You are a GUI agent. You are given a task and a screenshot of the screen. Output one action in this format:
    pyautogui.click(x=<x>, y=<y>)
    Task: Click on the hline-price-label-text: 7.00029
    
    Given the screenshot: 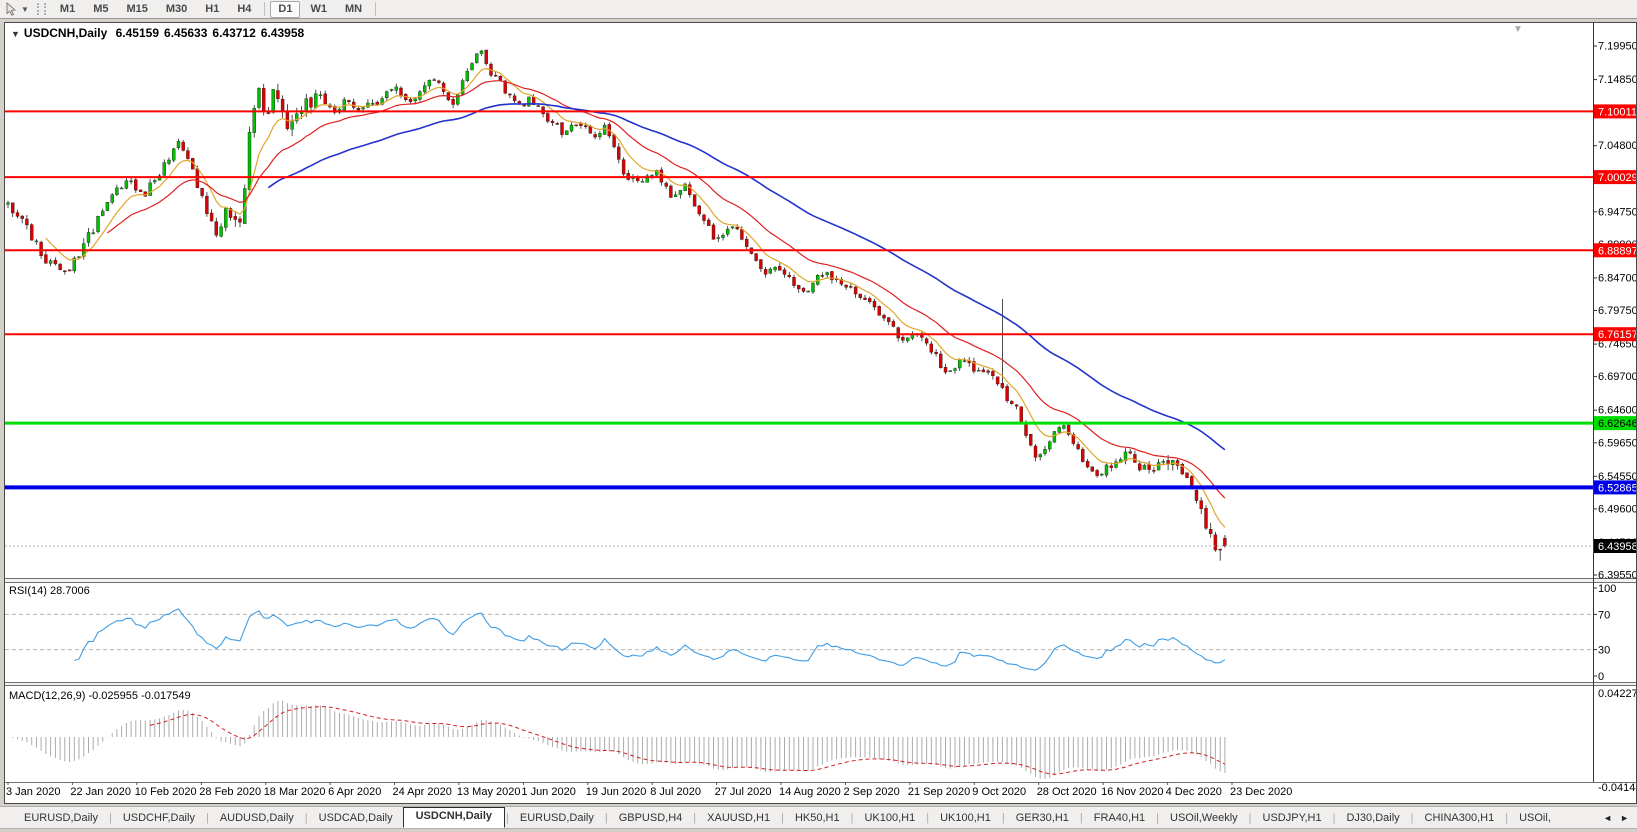 What is the action you would take?
    pyautogui.click(x=1617, y=178)
    